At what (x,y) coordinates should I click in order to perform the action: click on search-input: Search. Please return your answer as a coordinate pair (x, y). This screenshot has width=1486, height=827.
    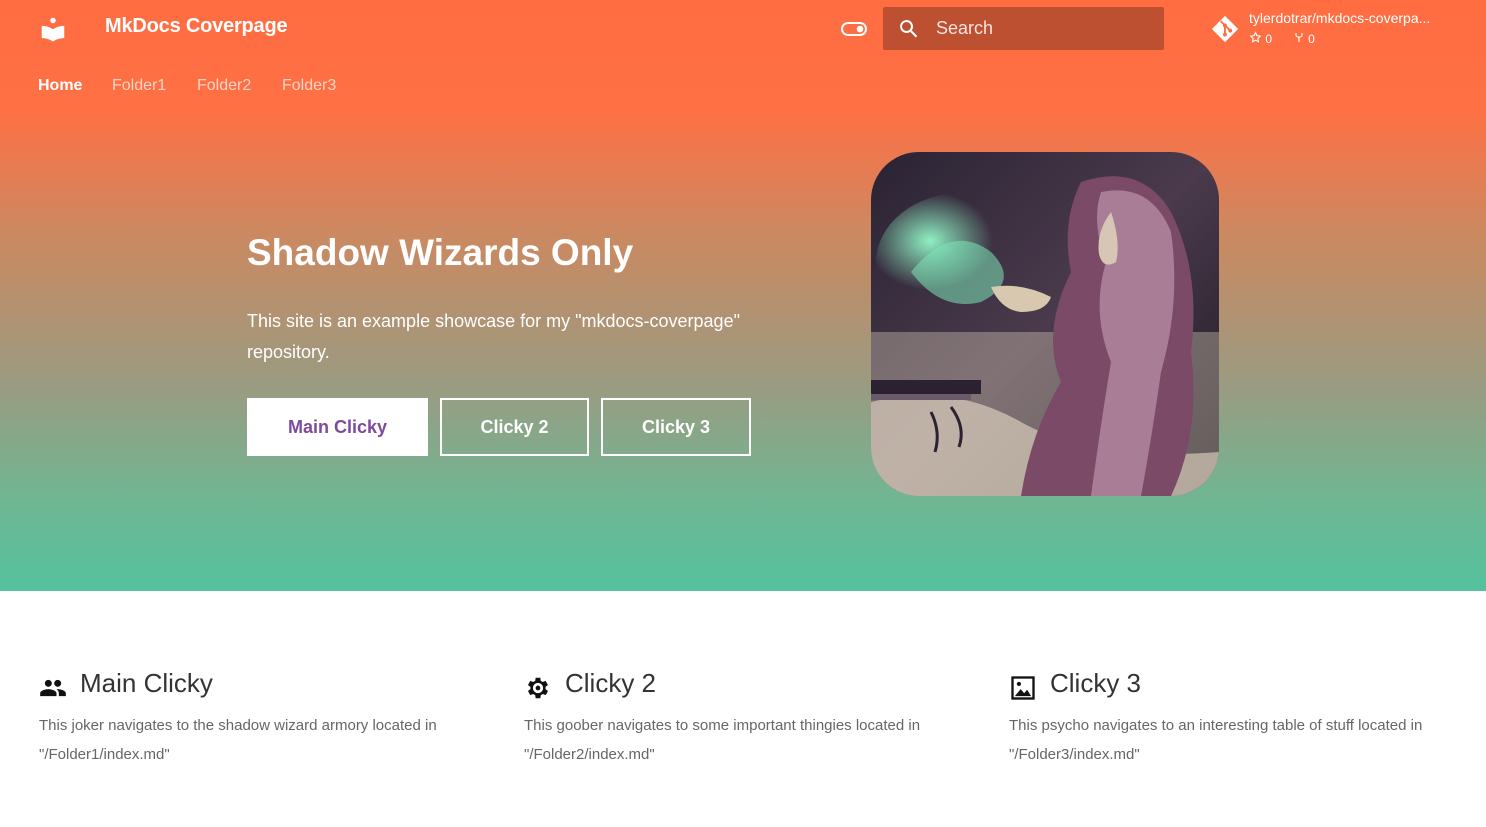
    Looking at the image, I should click on (1023, 28).